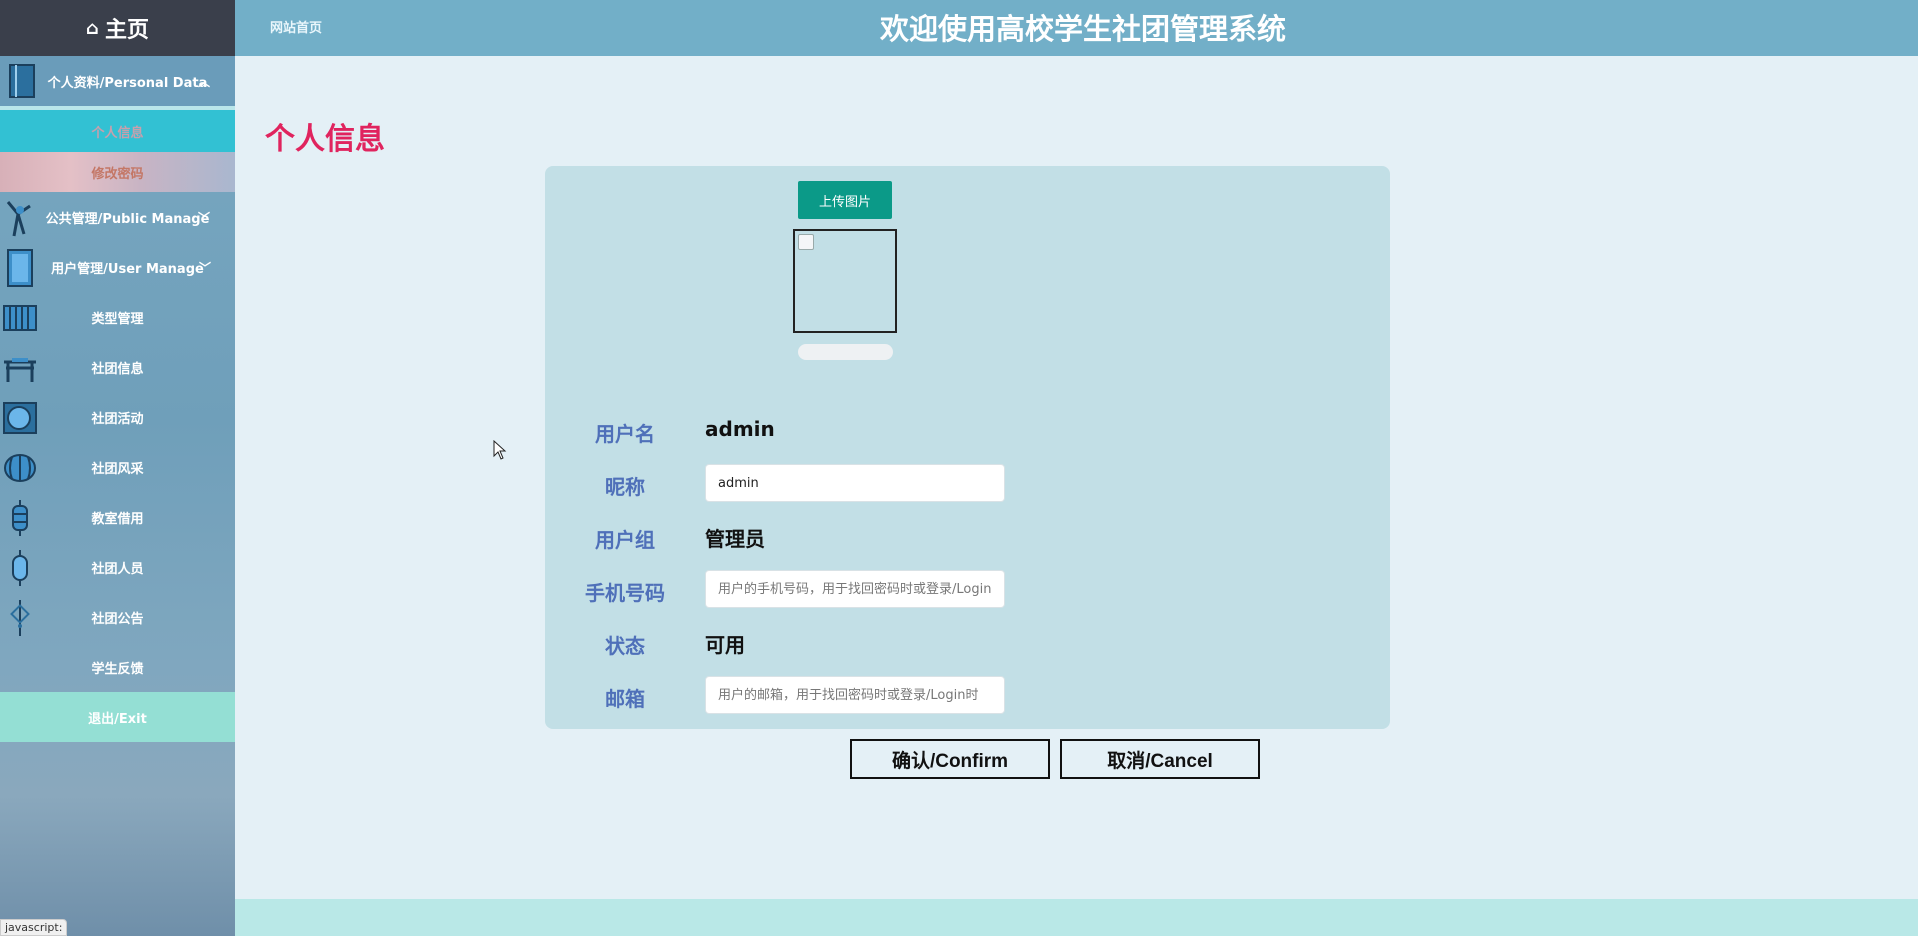 Image resolution: width=1918 pixels, height=936 pixels. What do you see at coordinates (20, 318) in the screenshot?
I see `bamboo-scroll-icon` at bounding box center [20, 318].